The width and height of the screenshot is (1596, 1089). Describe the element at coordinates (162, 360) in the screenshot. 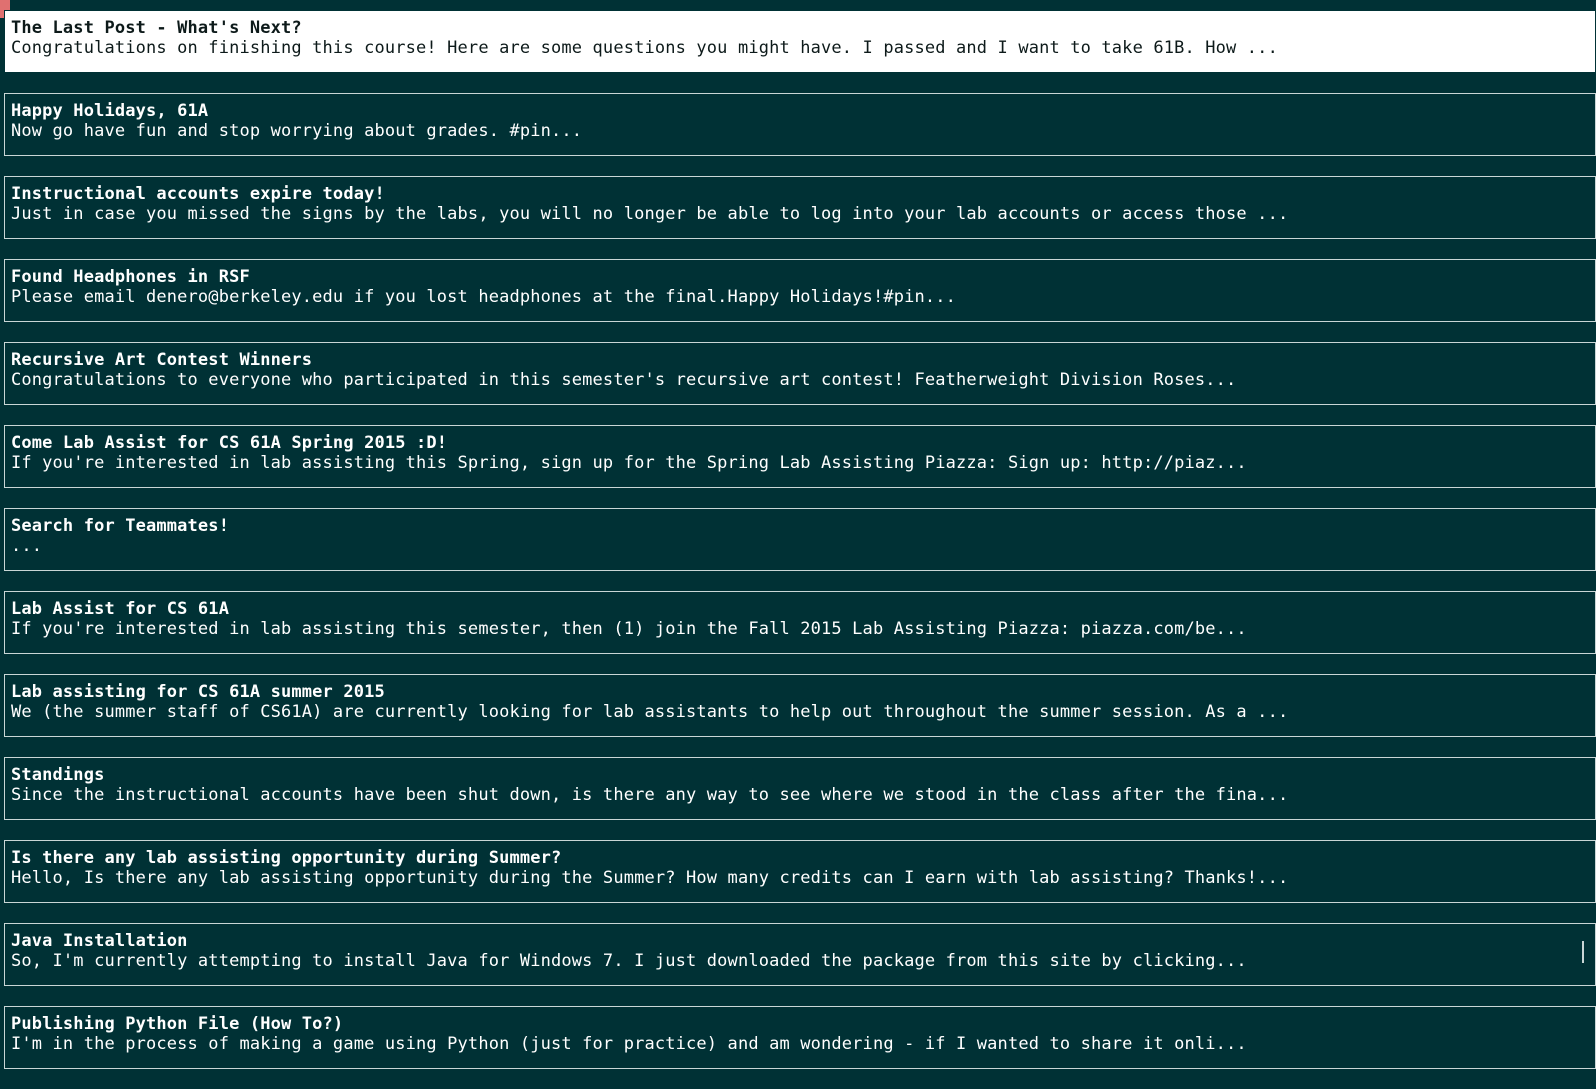

I see `post-title: Recursive Art Contest Winners` at that location.